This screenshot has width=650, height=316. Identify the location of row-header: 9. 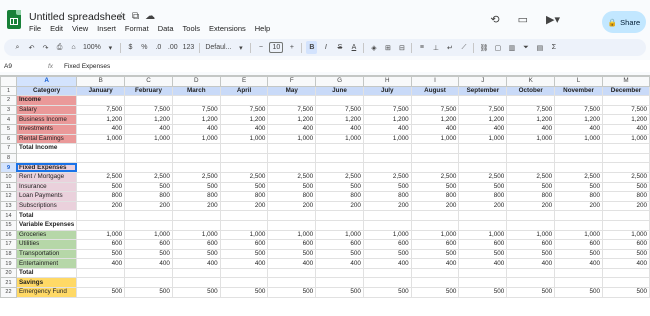
(8, 167).